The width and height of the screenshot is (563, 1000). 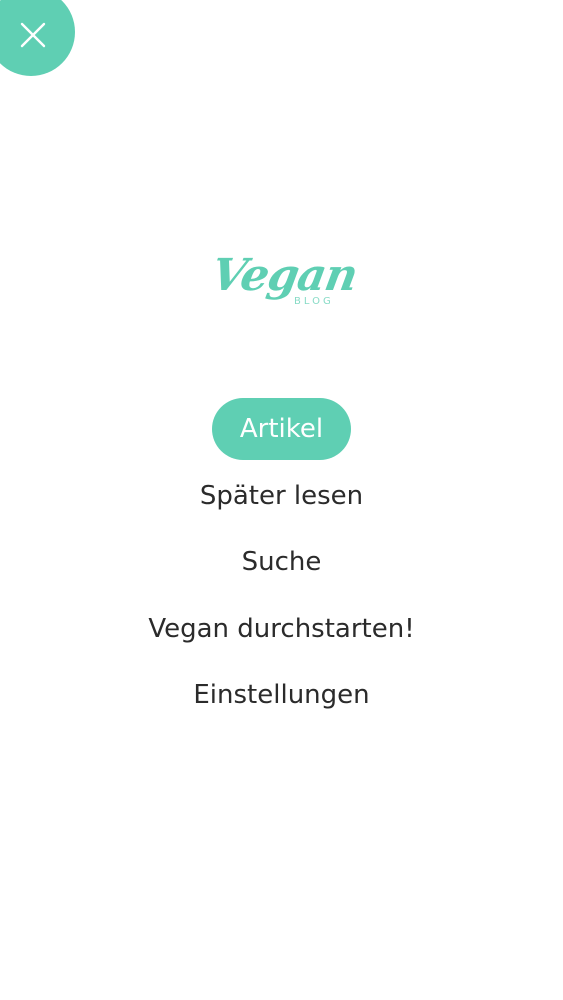 What do you see at coordinates (284, 275) in the screenshot?
I see `logo-script-text: Vegan` at bounding box center [284, 275].